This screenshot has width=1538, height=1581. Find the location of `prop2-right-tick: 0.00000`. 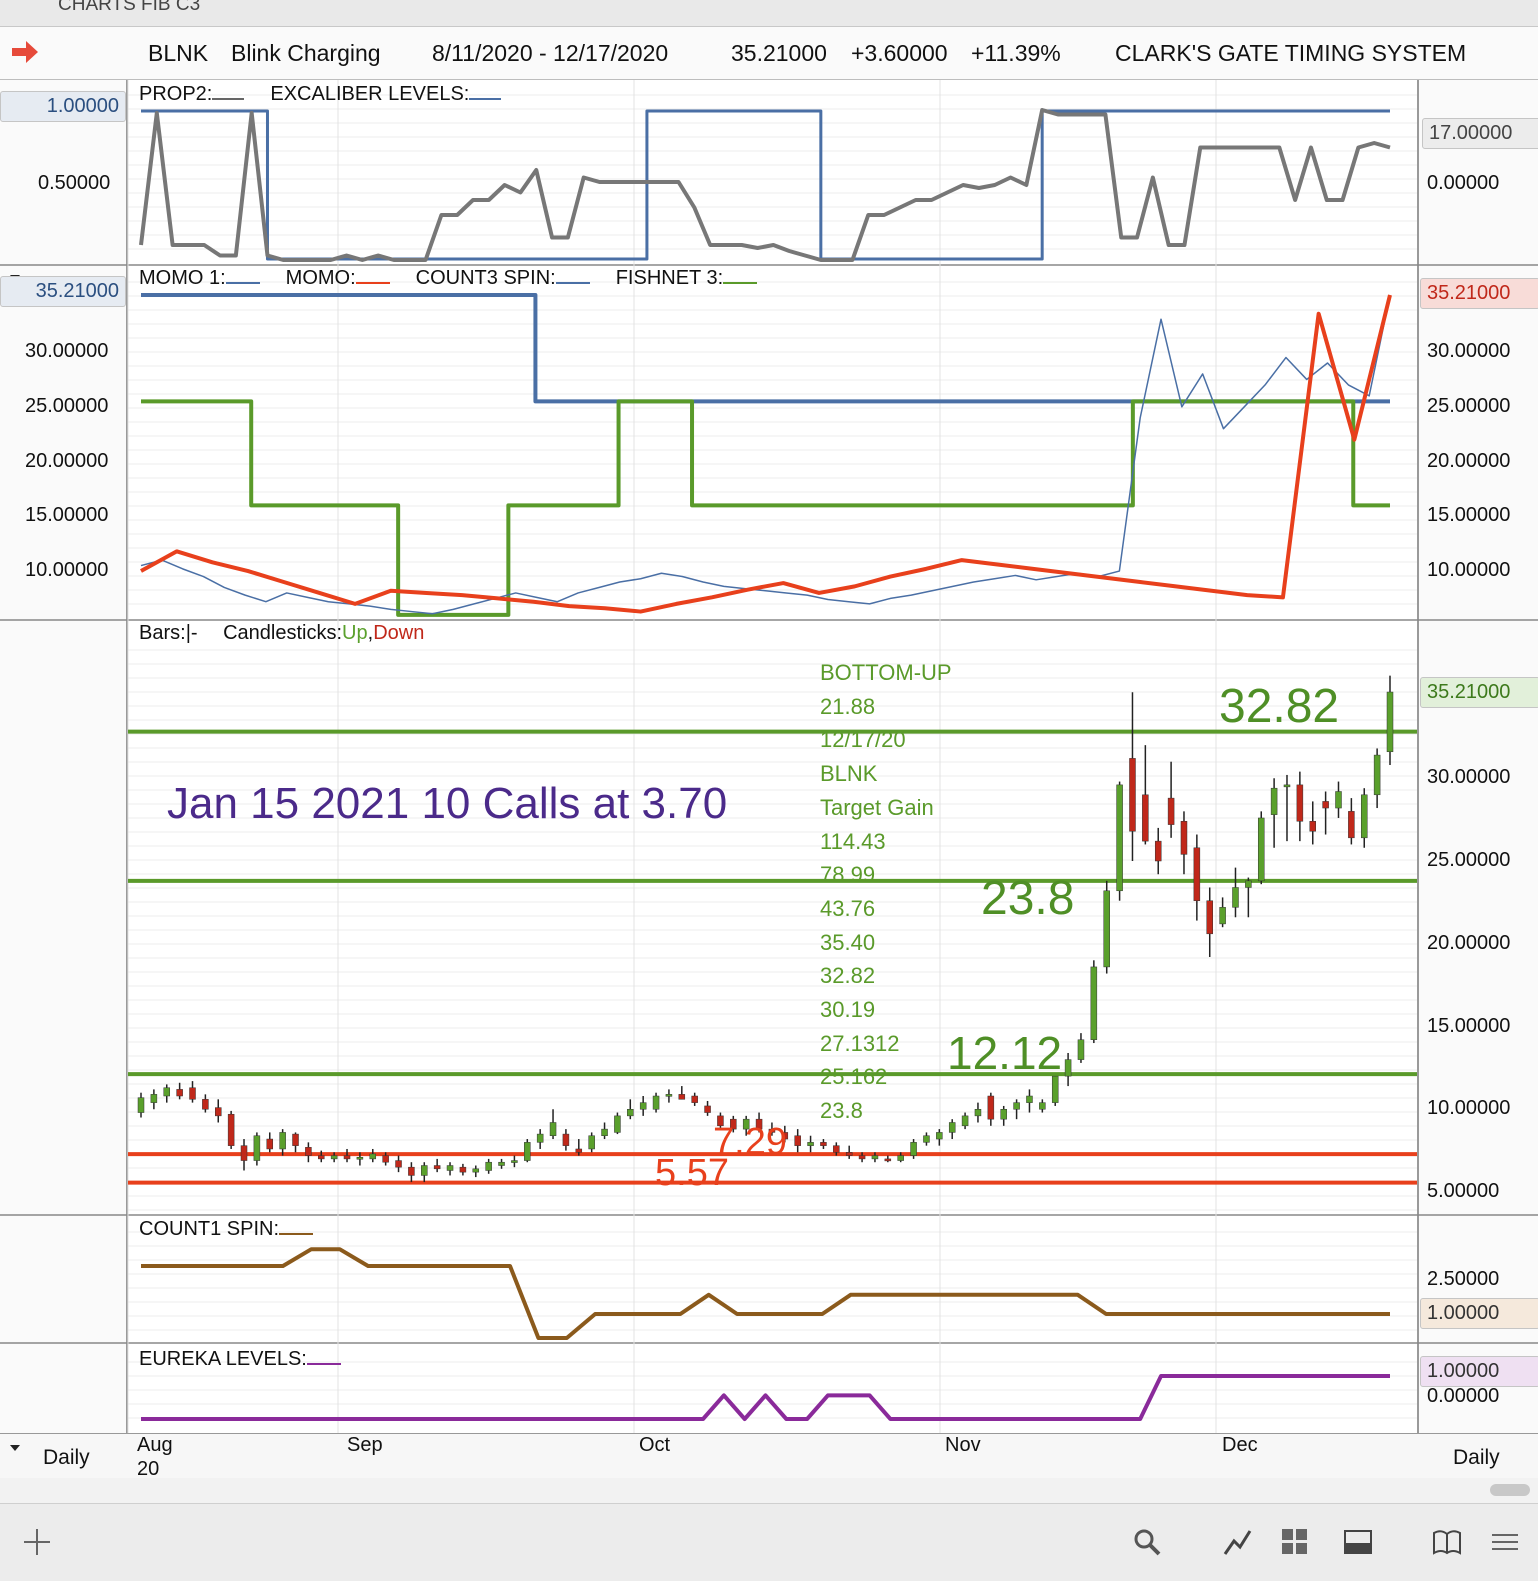

prop2-right-tick: 0.00000 is located at coordinates (1463, 183).